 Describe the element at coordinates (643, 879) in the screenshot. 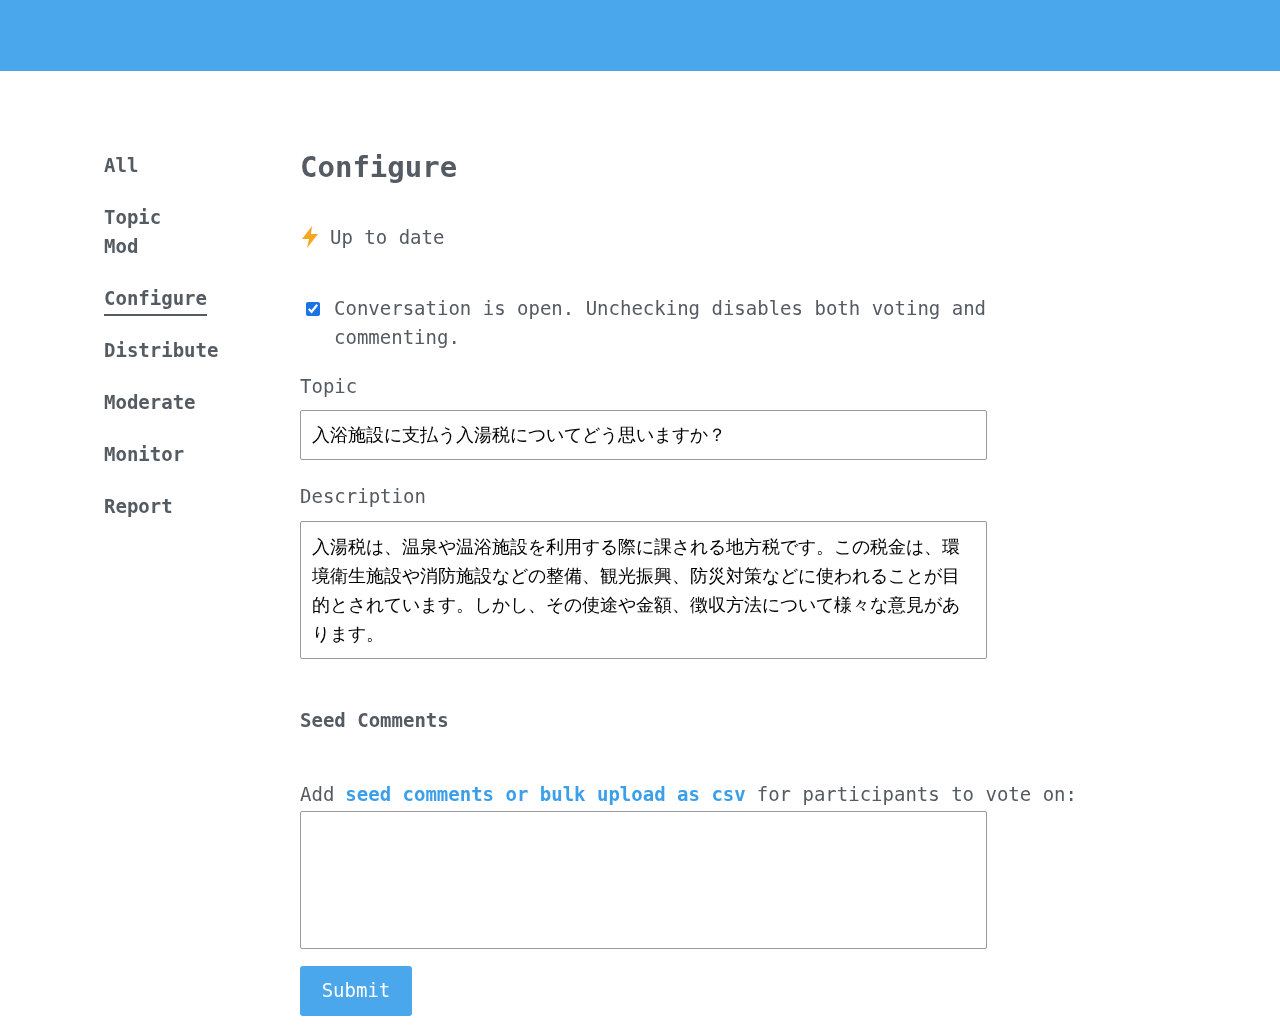

I see `seed-comment-field` at that location.